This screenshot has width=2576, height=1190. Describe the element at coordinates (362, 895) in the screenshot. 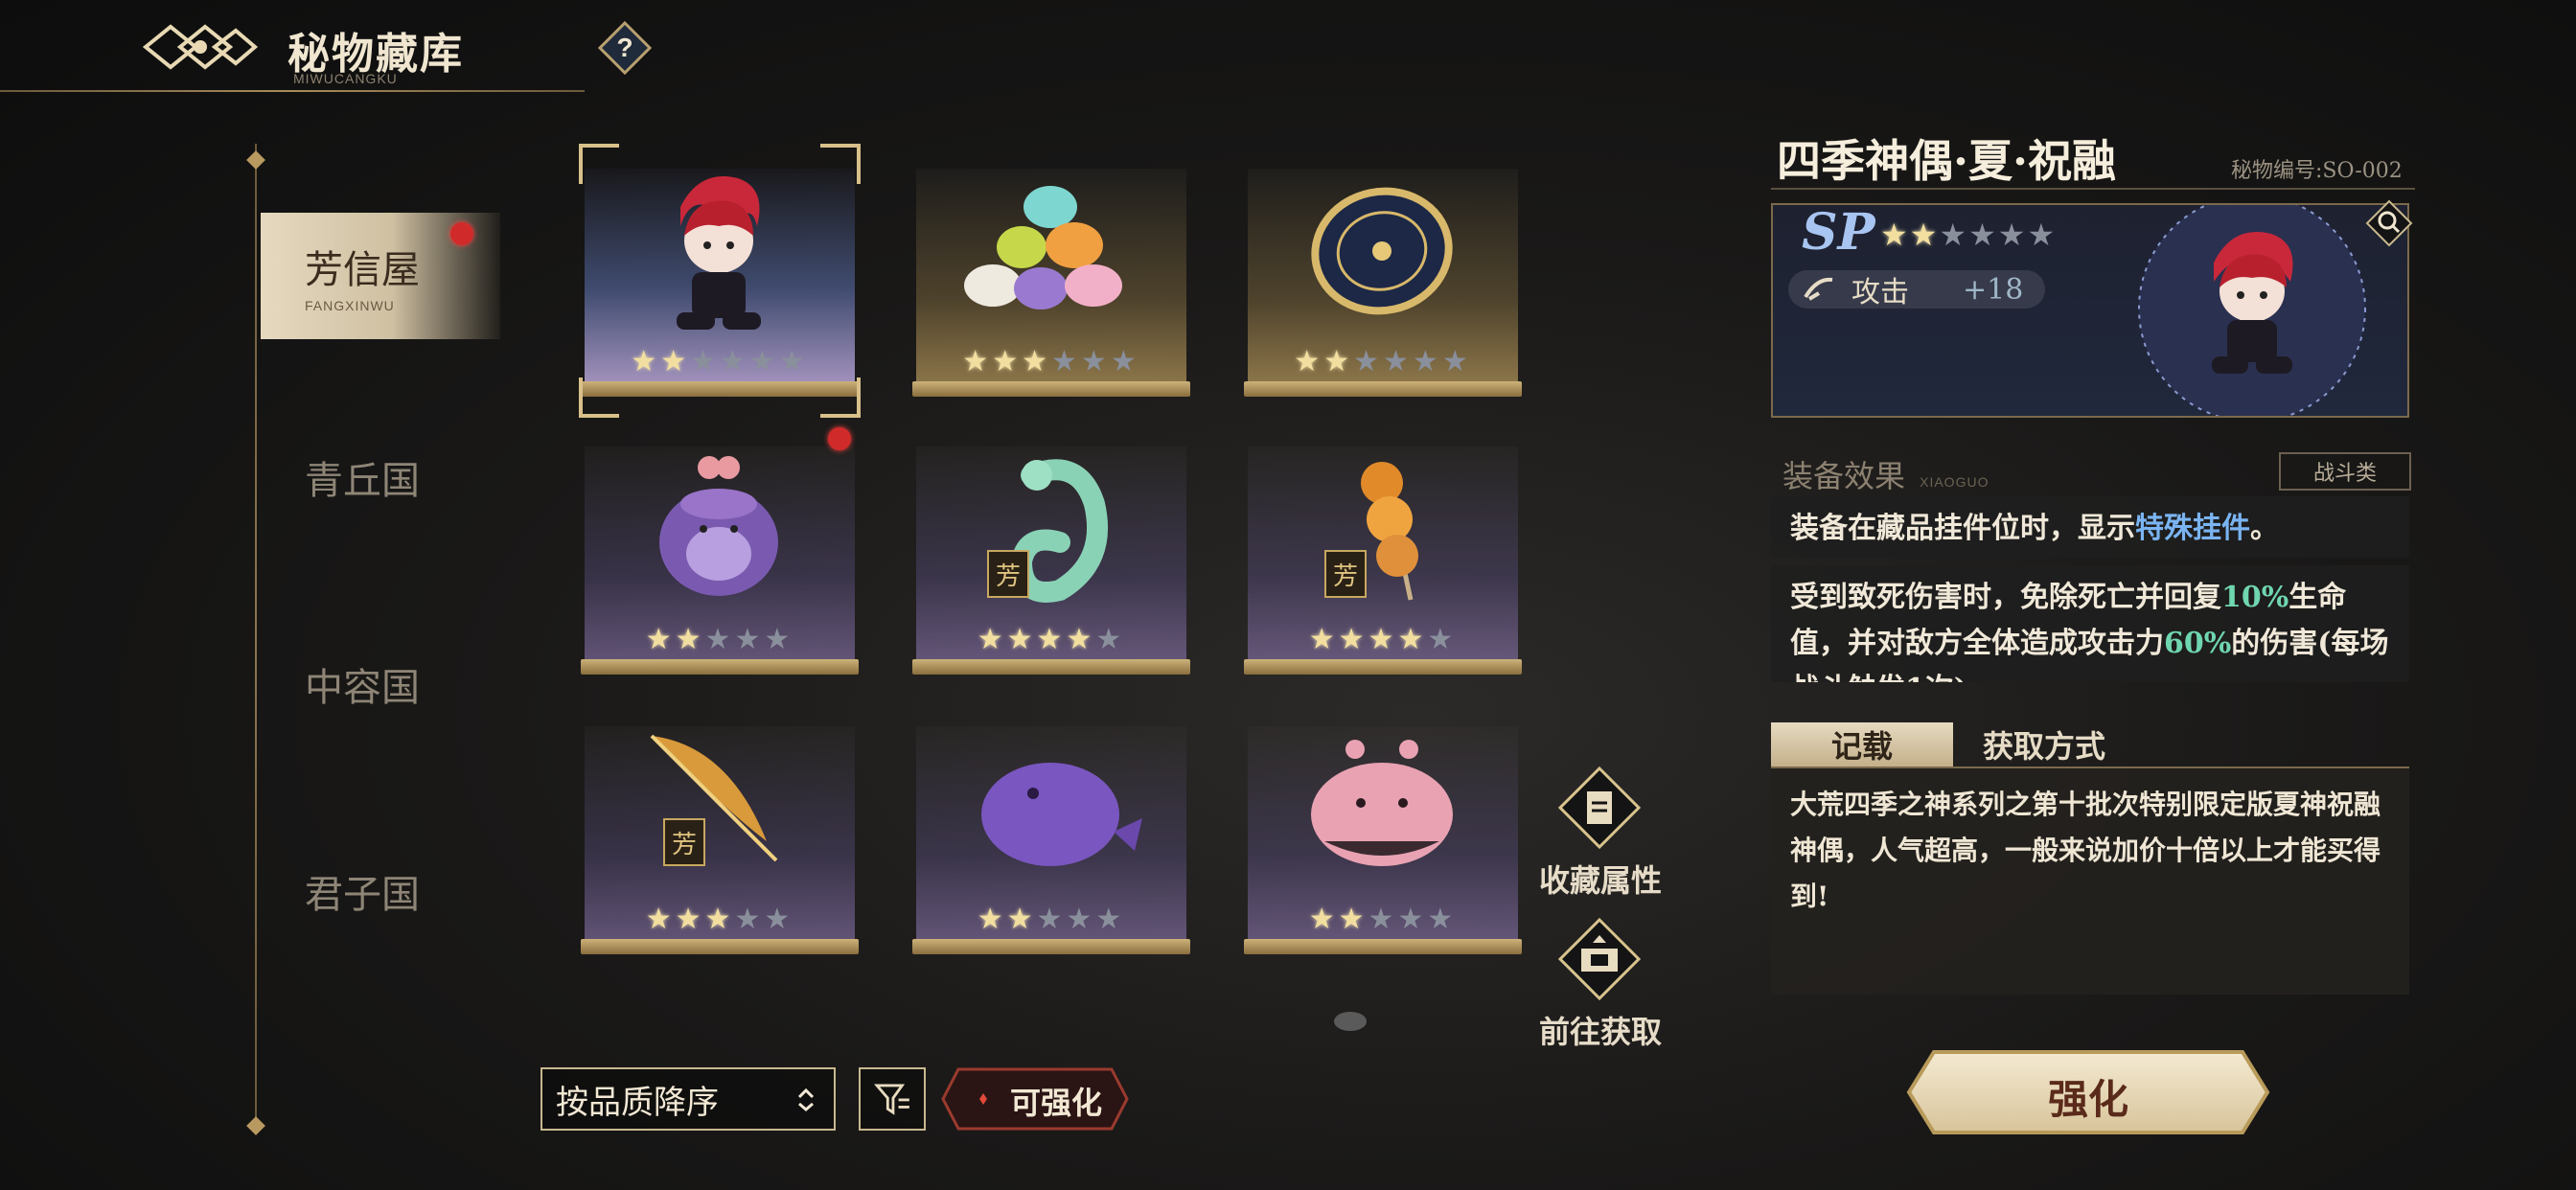

I see `sidebar-item-label: 君子国` at that location.